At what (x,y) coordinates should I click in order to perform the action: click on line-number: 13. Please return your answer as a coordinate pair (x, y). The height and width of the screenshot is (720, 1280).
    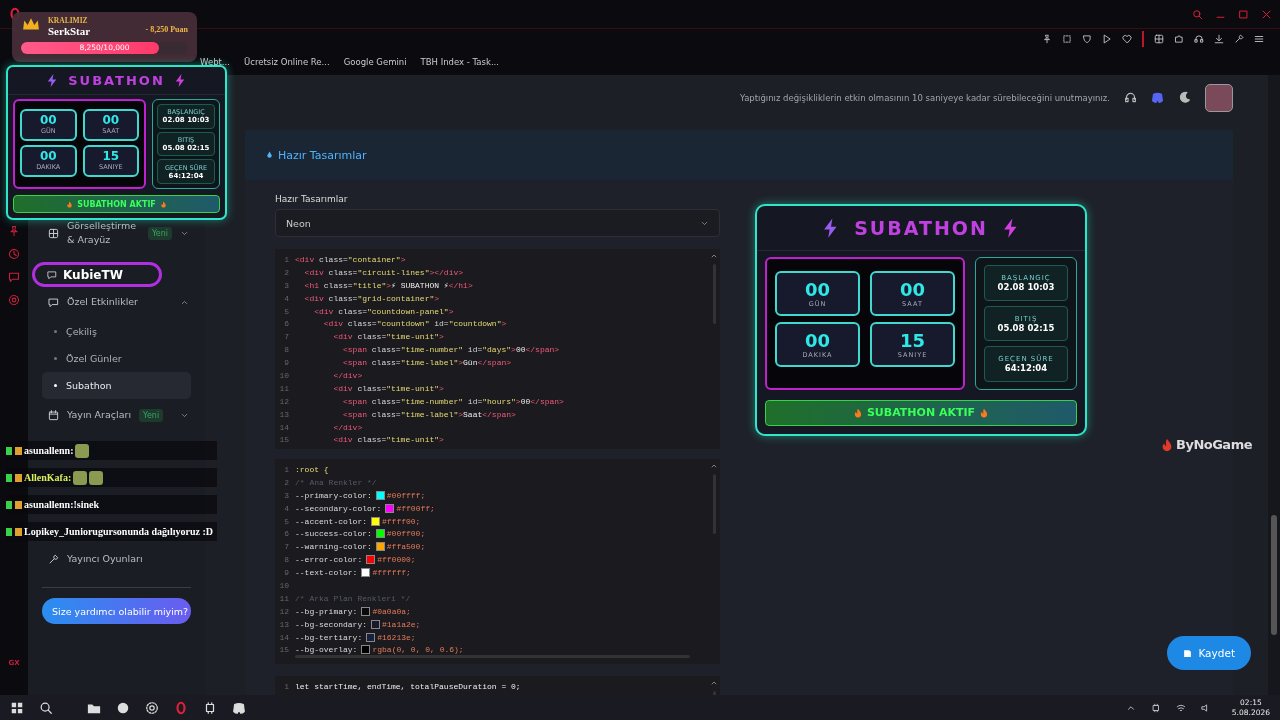
    Looking at the image, I should click on (283, 624).